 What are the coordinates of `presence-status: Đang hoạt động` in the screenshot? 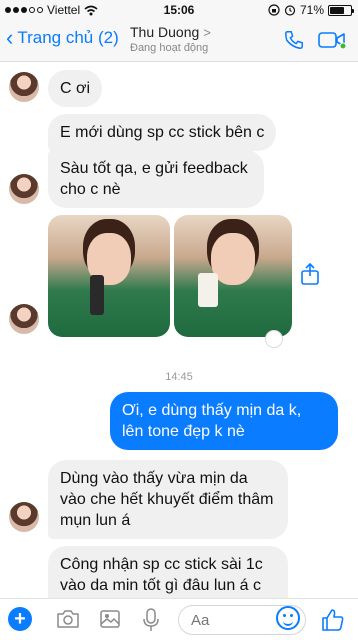 It's located at (169, 48).